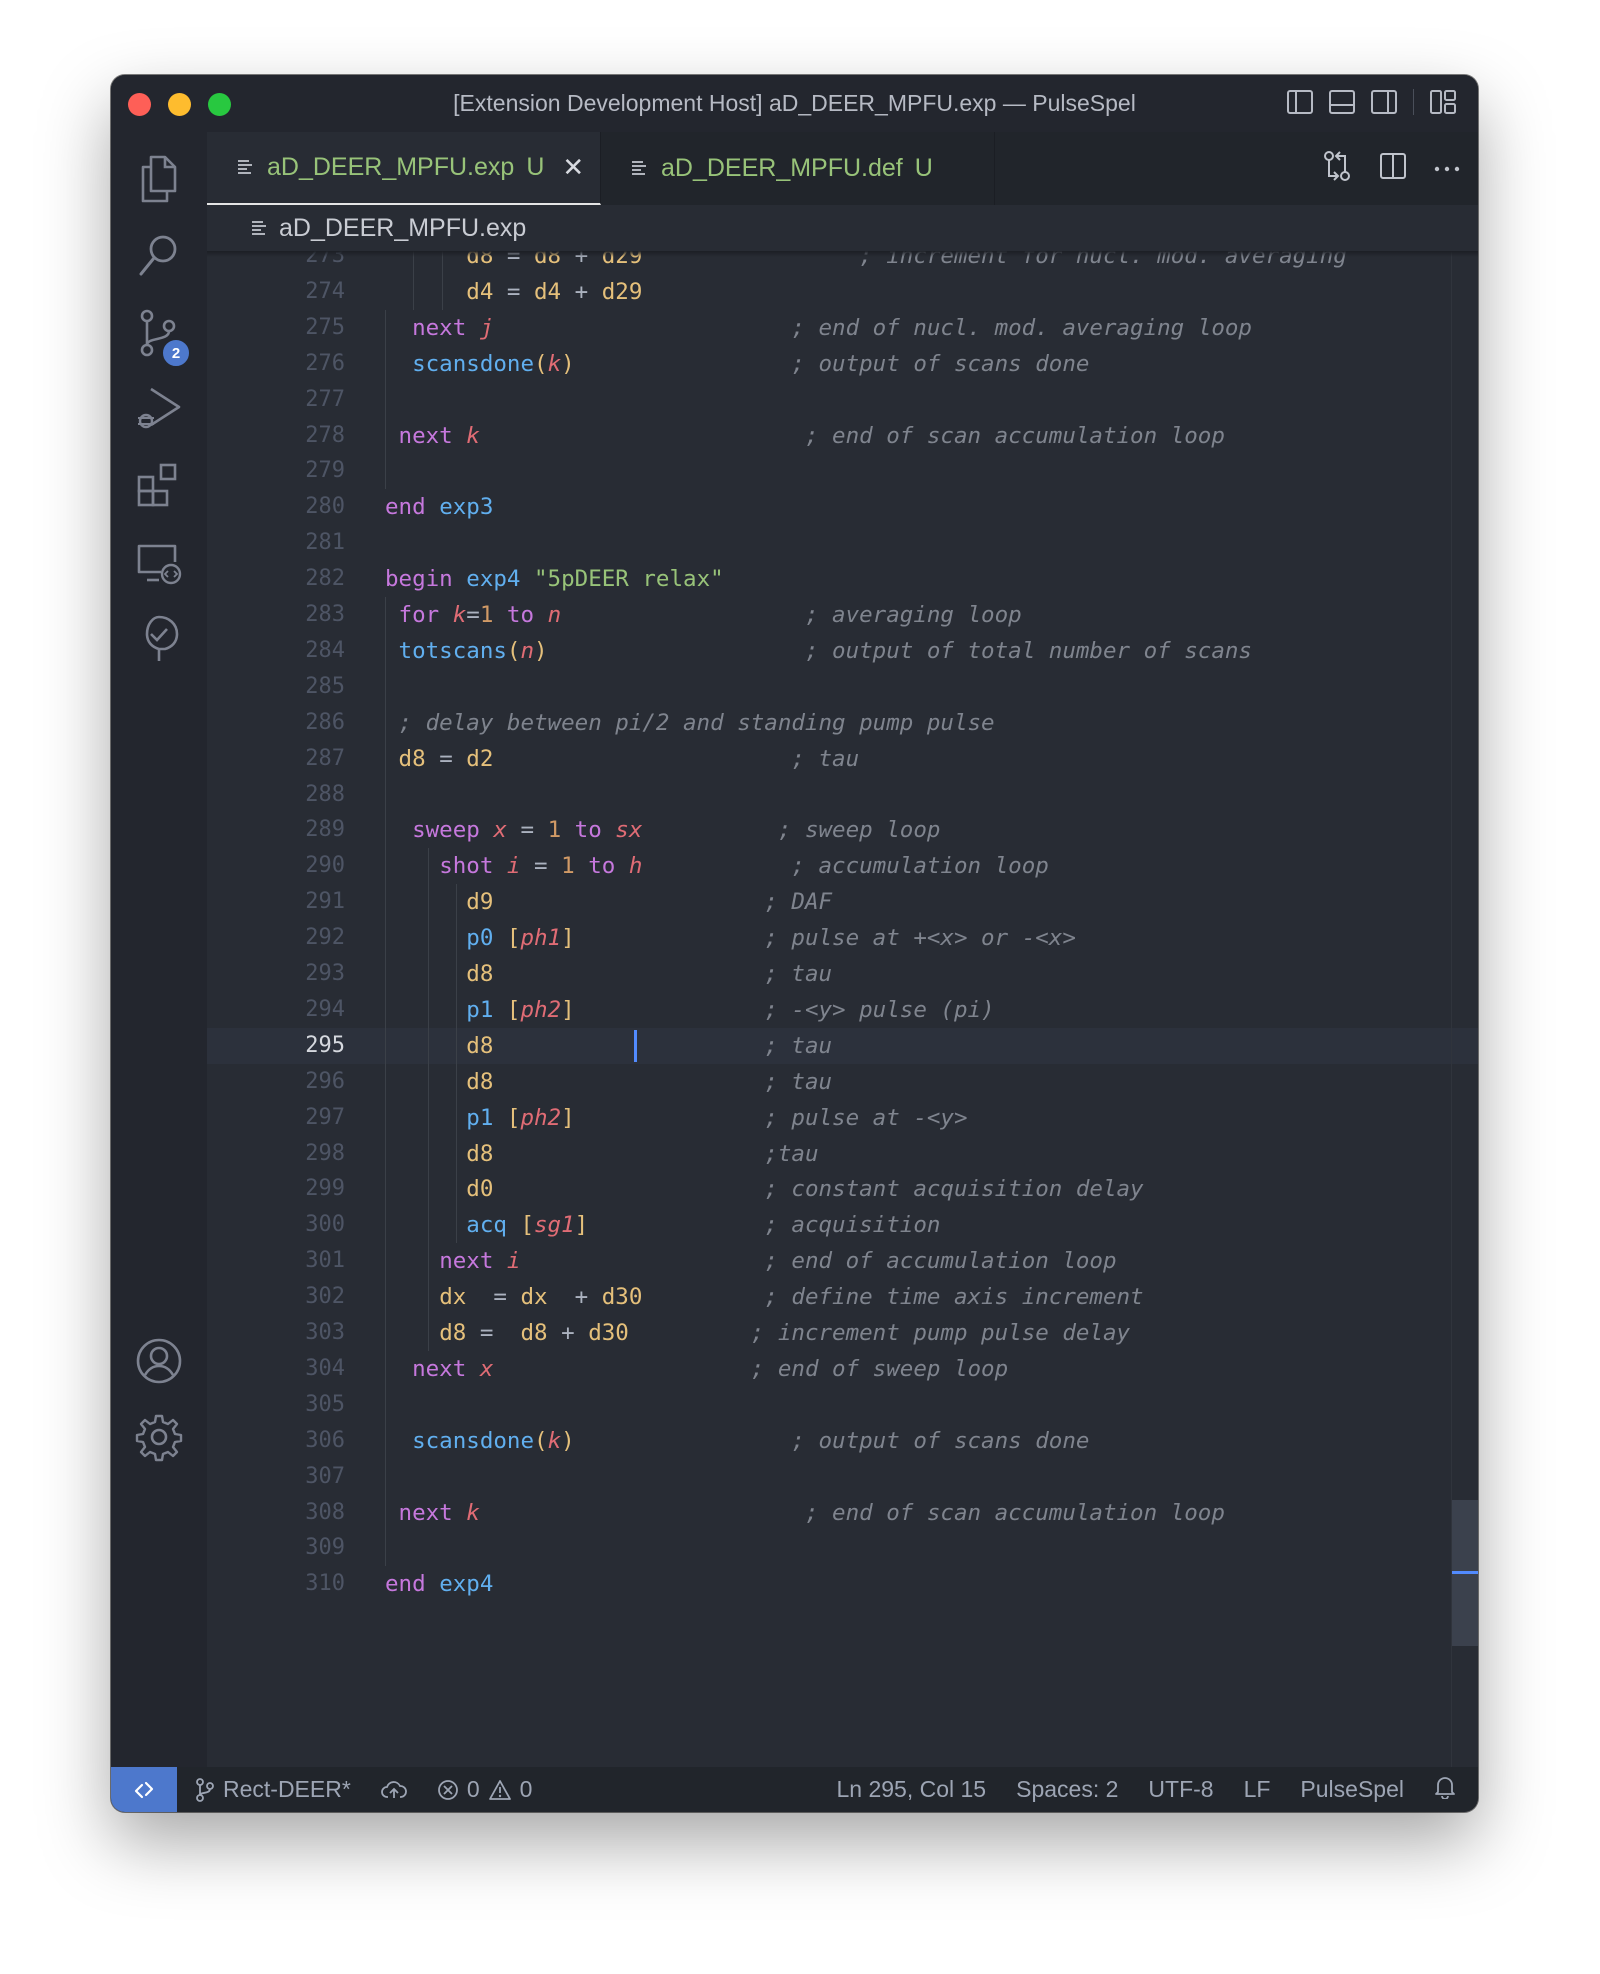 This screenshot has width=1600, height=1974. Describe the element at coordinates (325, 1332) in the screenshot. I see `line-number: 303` at that location.